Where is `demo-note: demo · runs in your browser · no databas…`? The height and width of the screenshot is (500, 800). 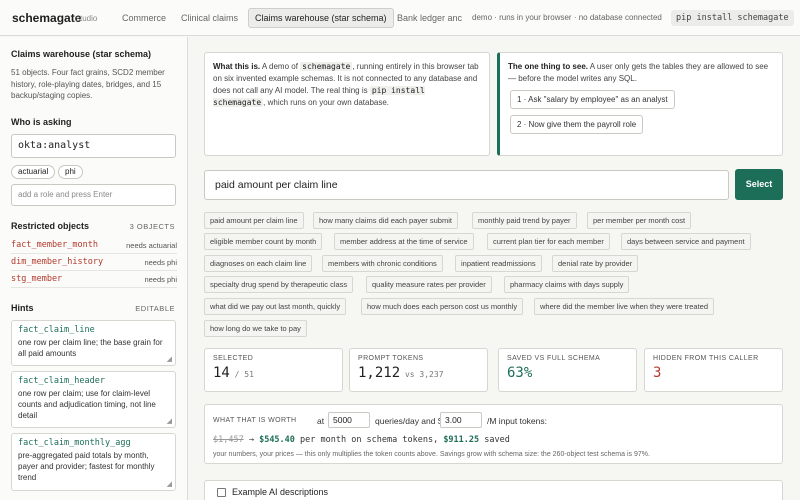
demo-note: demo · runs in your browser · no databas… is located at coordinates (567, 17).